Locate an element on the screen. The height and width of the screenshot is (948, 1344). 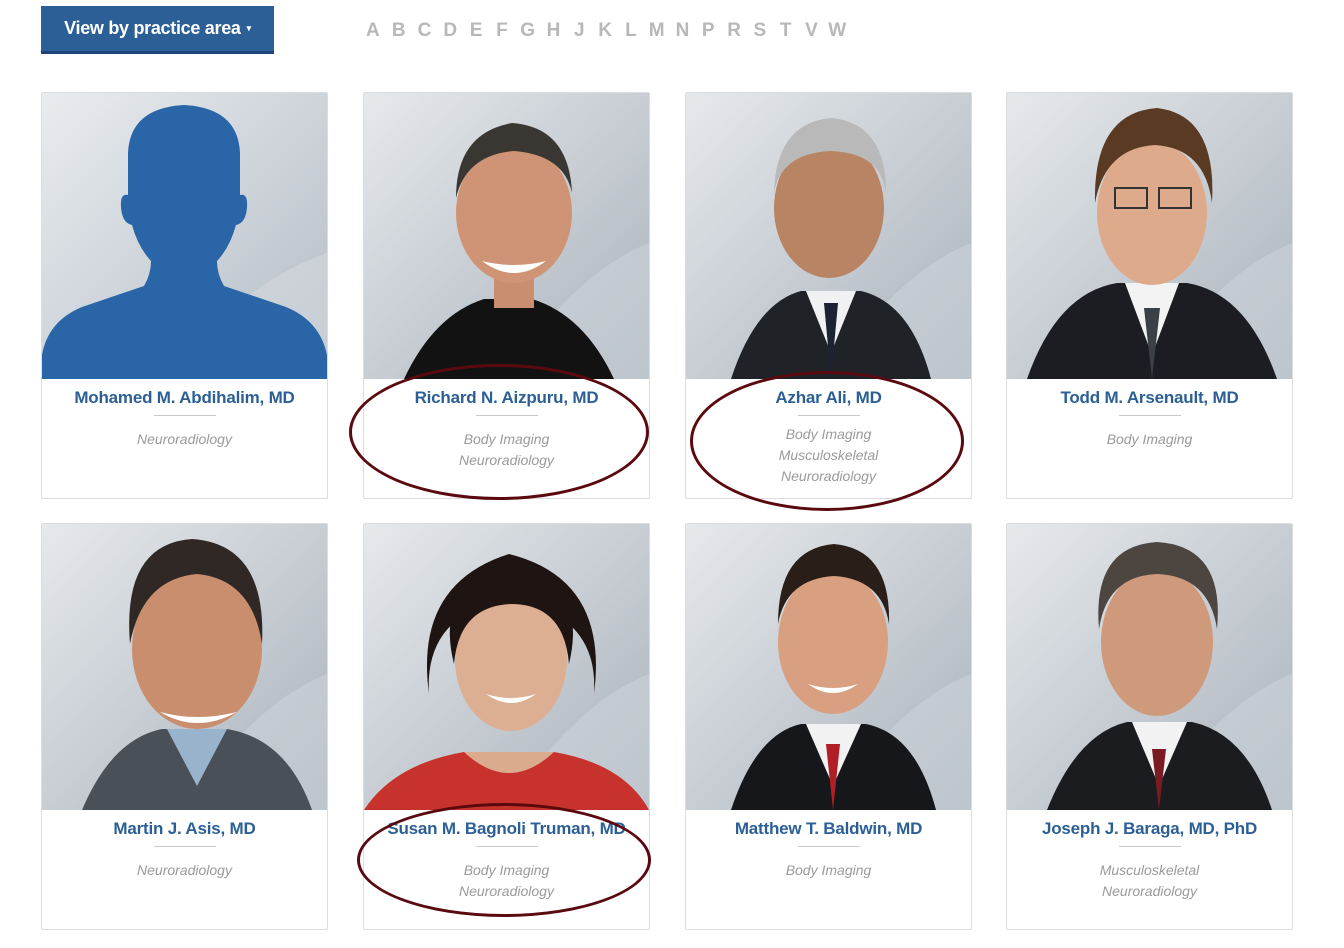
letter-link: M is located at coordinates (657, 32).